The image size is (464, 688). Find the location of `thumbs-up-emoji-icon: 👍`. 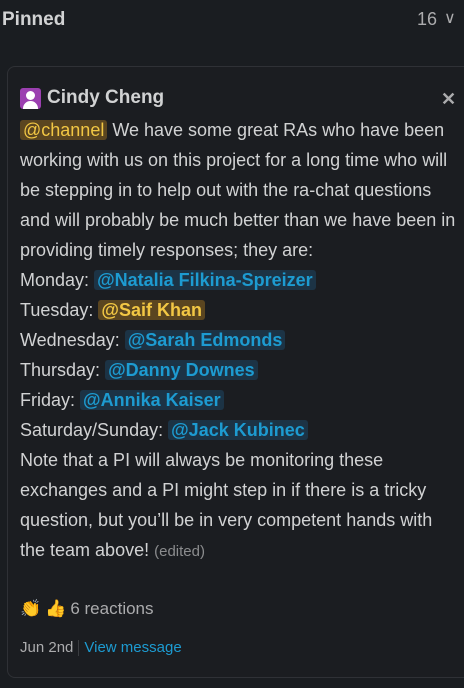

thumbs-up-emoji-icon: 👍 is located at coordinates (55, 609).